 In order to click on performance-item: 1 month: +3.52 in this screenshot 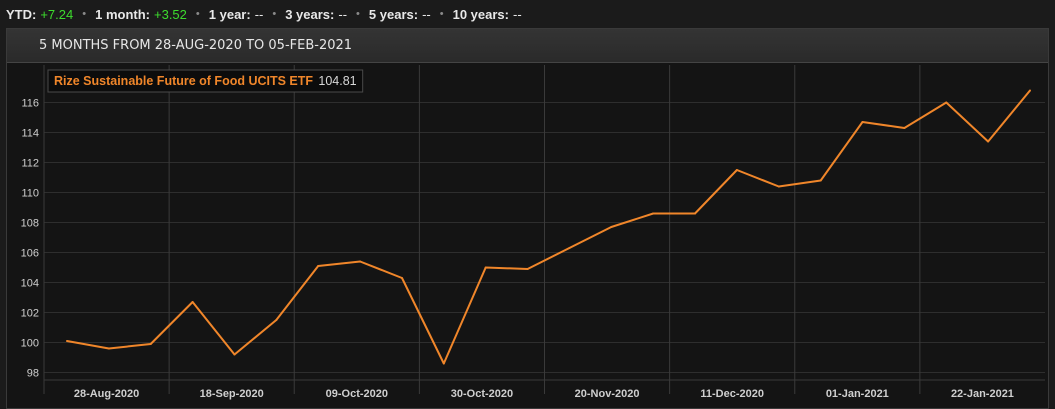, I will do `click(141, 14)`.